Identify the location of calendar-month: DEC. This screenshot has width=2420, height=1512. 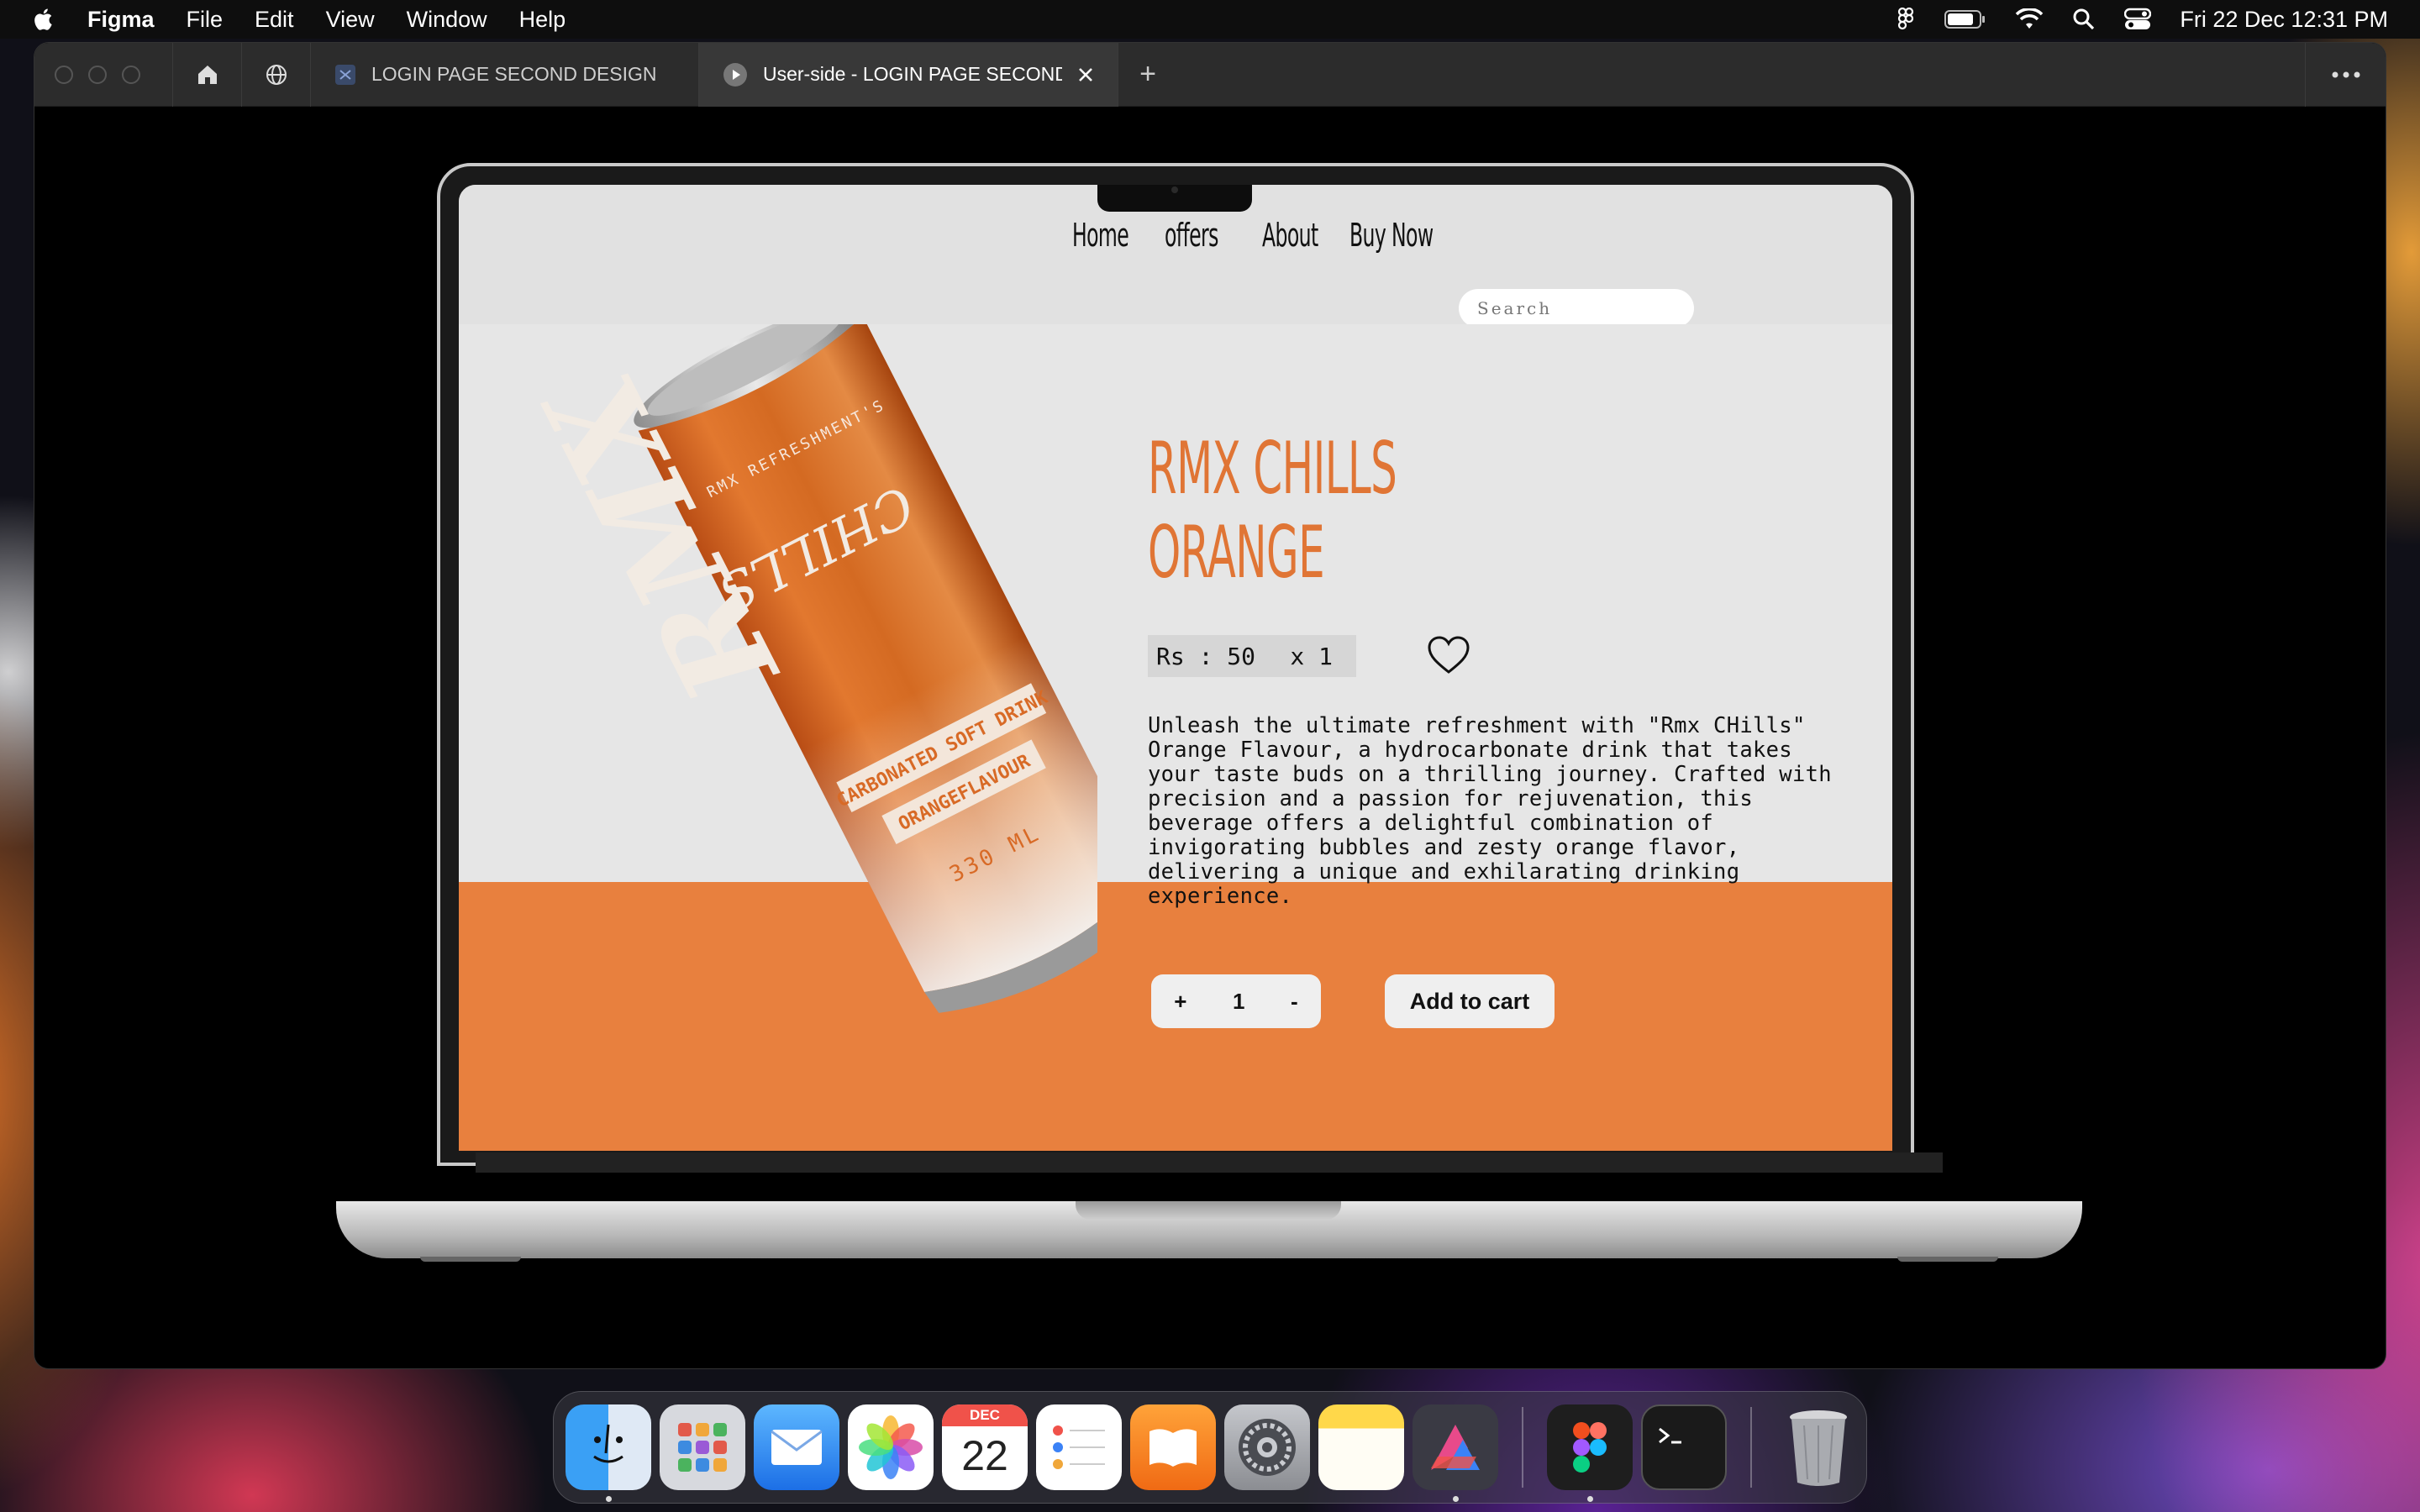
(985, 1415).